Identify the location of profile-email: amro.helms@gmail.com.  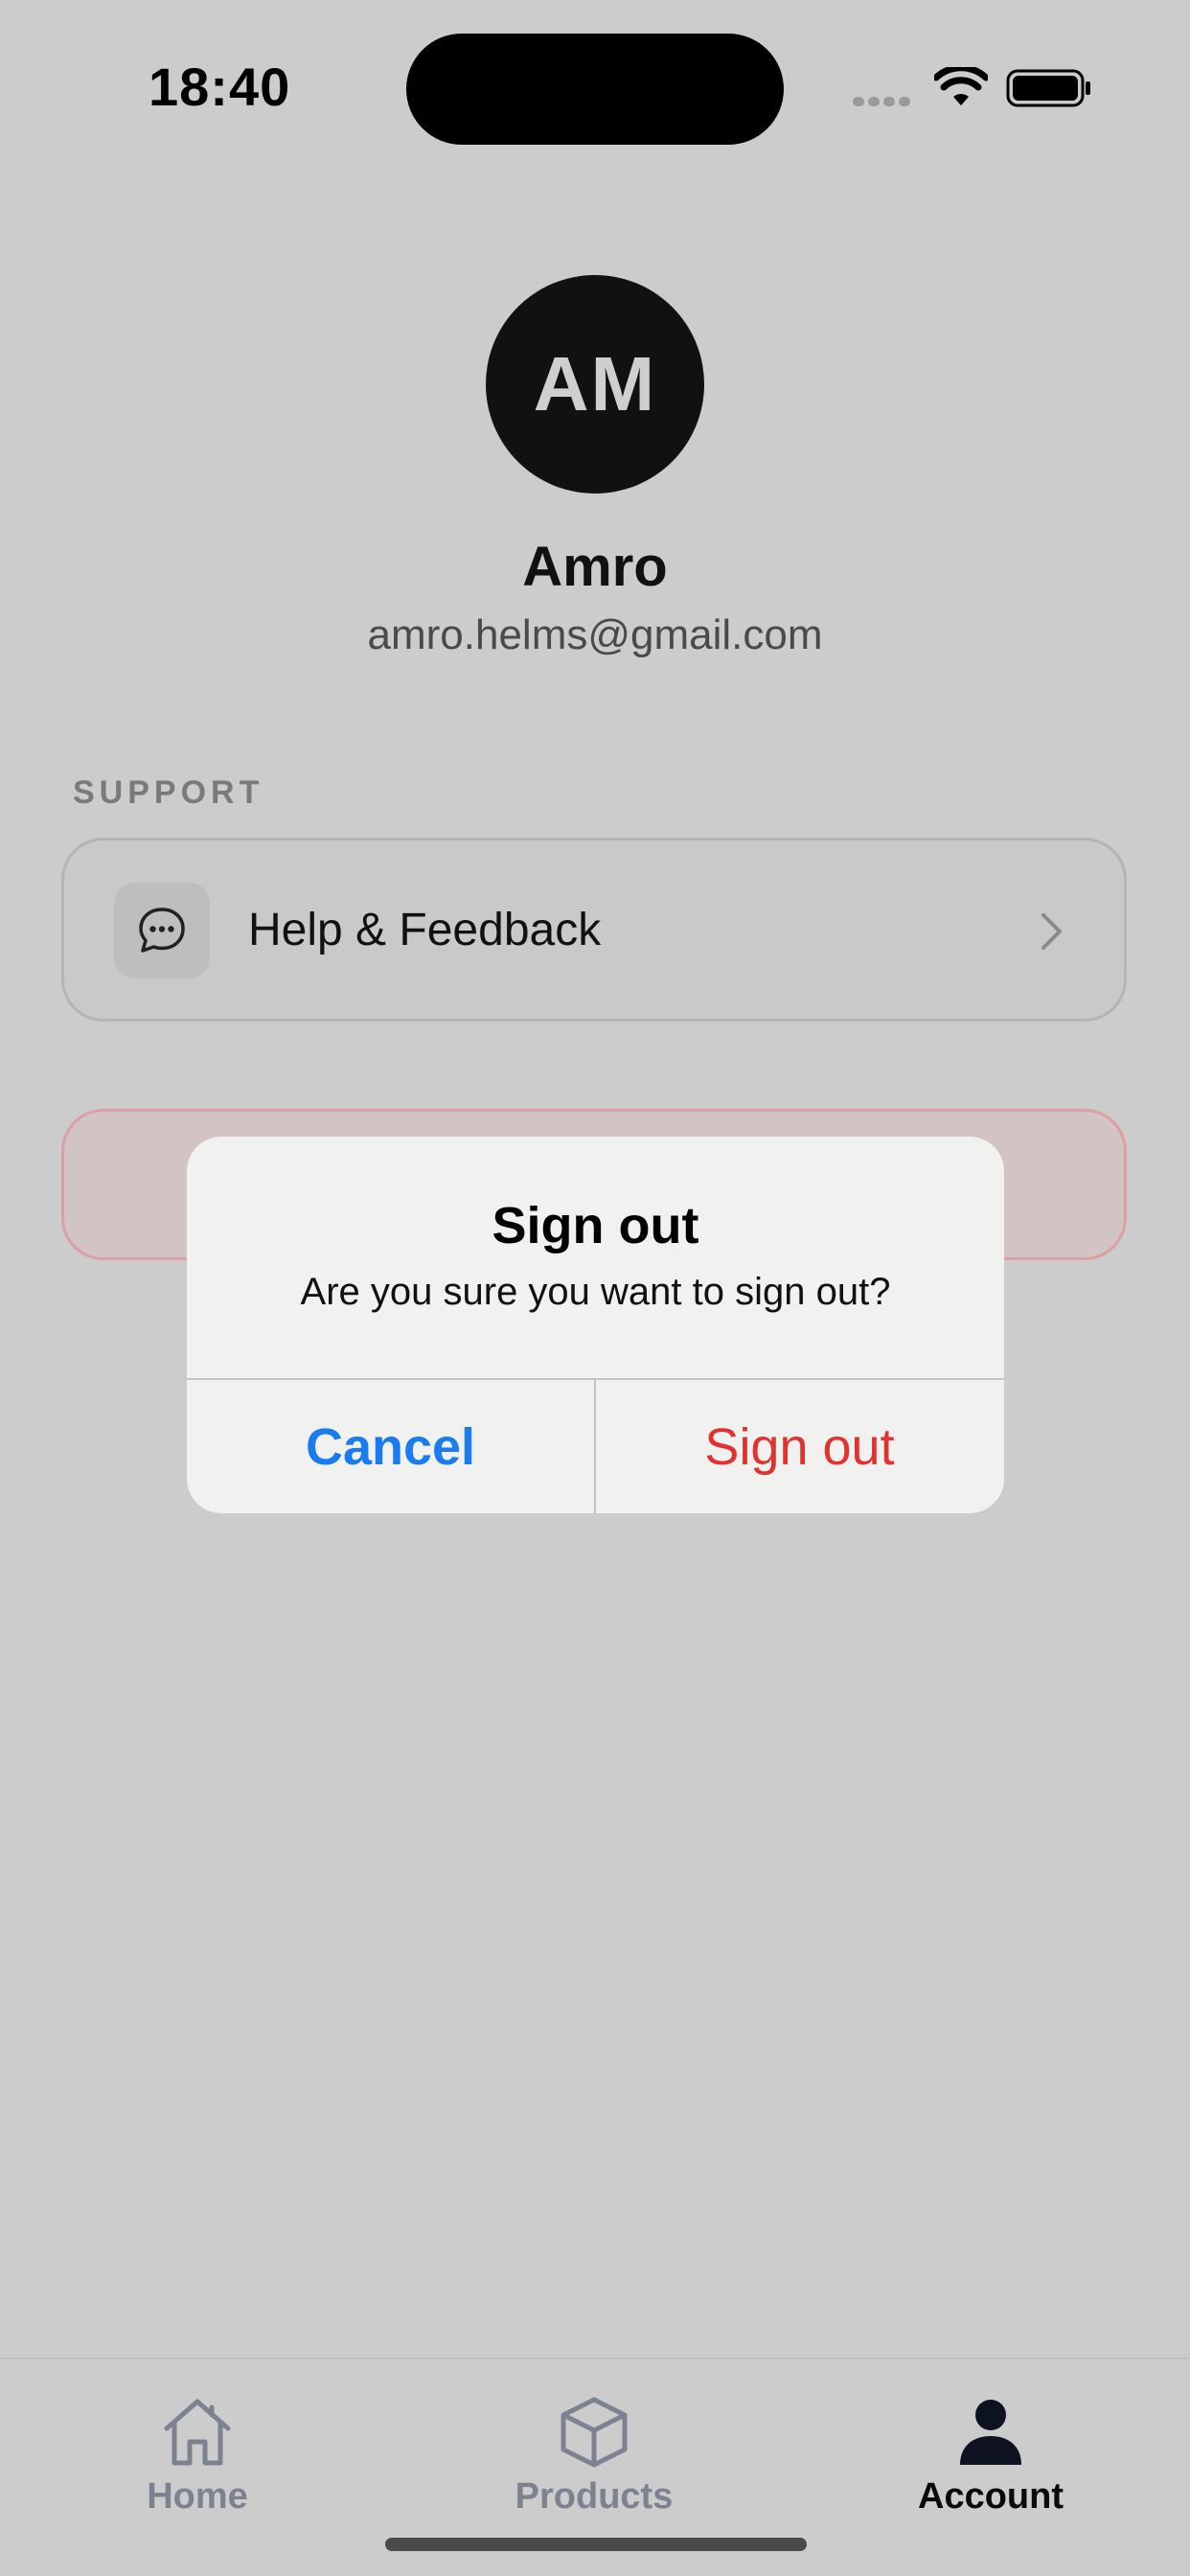
(595, 634).